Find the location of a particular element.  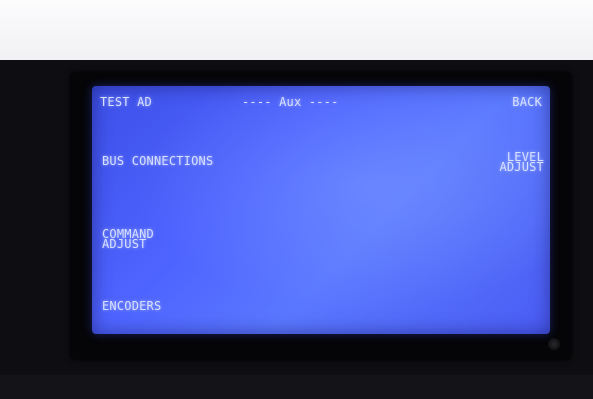

bus-connections-button: BUS CONNECTIONS is located at coordinates (157, 161).